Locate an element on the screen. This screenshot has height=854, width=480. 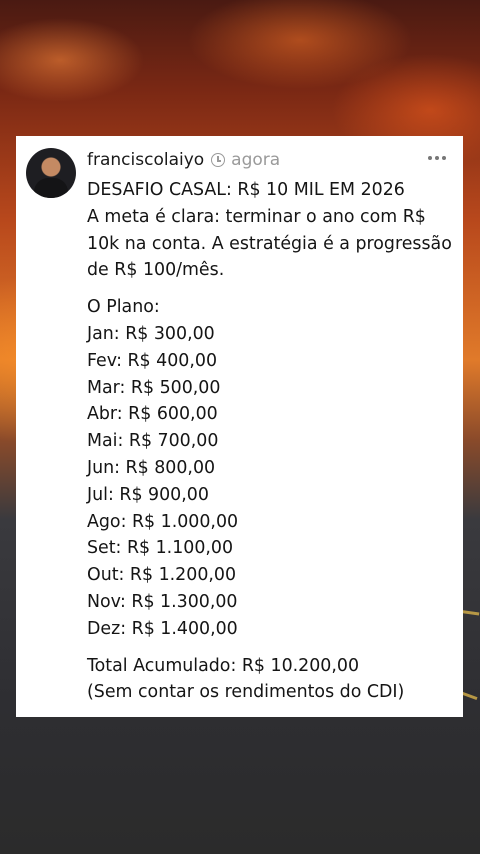
note-line: (Sem contar os rendimentos do CDI) is located at coordinates (246, 692).